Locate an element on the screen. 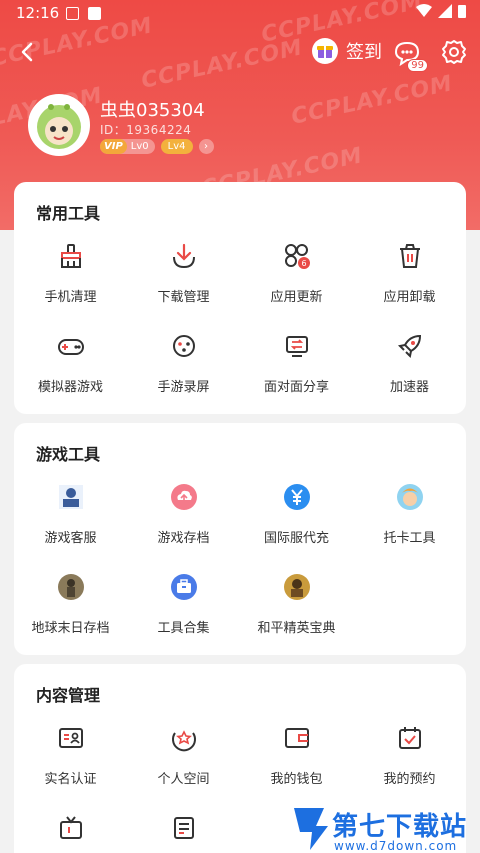  avatar is located at coordinates (59, 125).